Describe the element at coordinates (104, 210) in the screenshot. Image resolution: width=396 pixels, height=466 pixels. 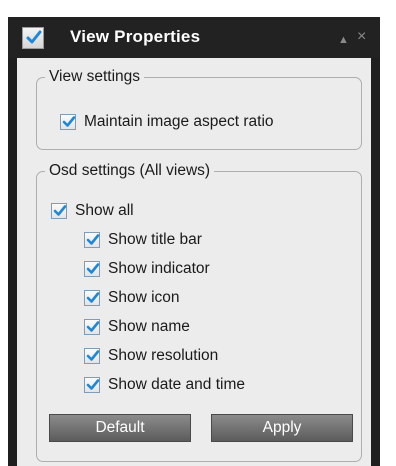
I see `checkbox-label: Show all` at that location.